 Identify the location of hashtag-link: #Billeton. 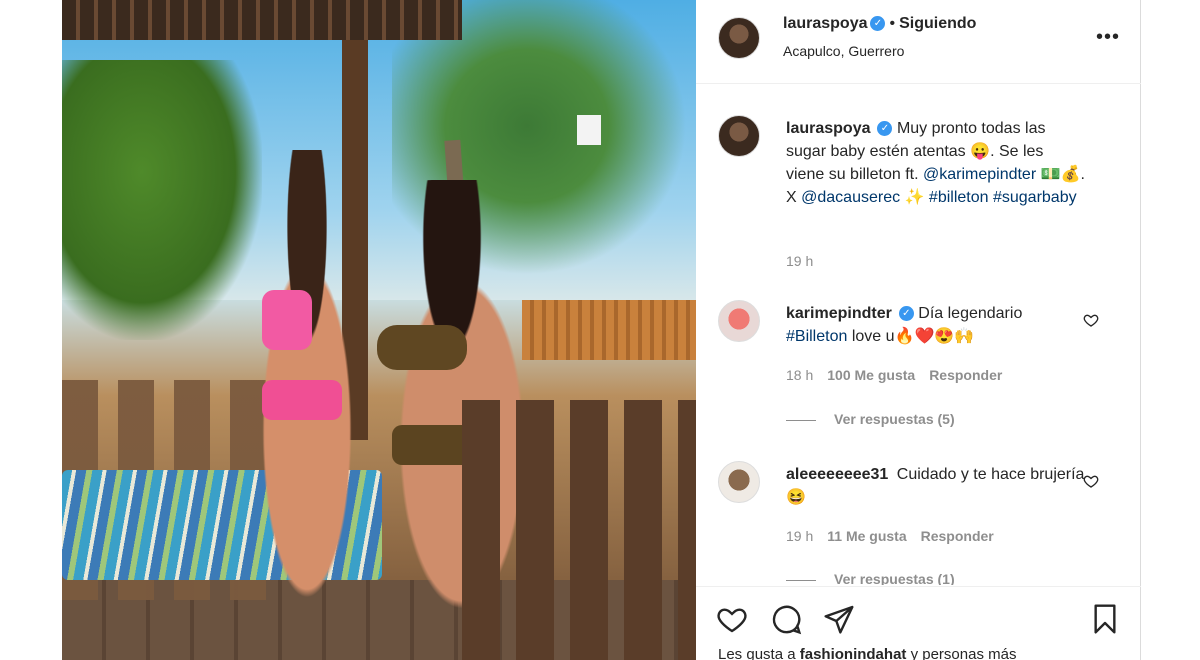
(816, 336).